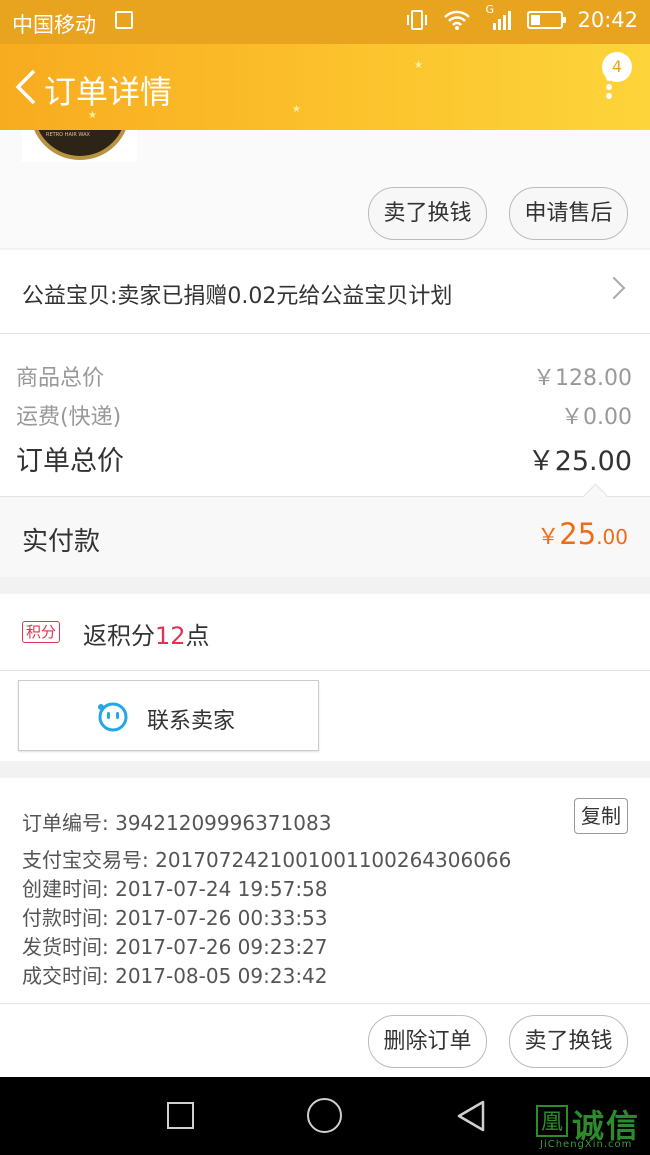  I want to click on shipping-label: 运费(快递), so click(69, 417).